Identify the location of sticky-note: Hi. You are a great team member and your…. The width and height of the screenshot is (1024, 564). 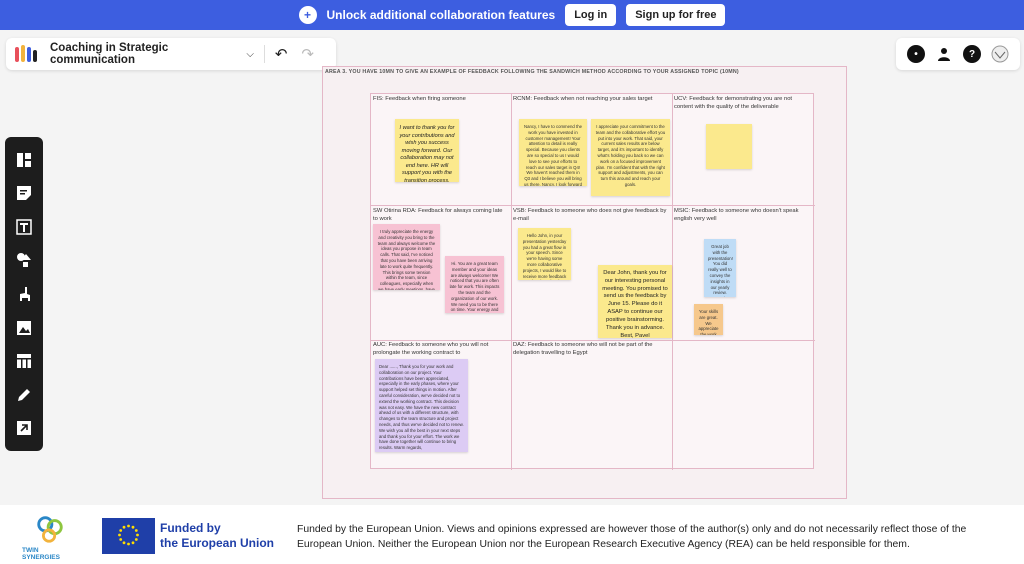
(474, 284).